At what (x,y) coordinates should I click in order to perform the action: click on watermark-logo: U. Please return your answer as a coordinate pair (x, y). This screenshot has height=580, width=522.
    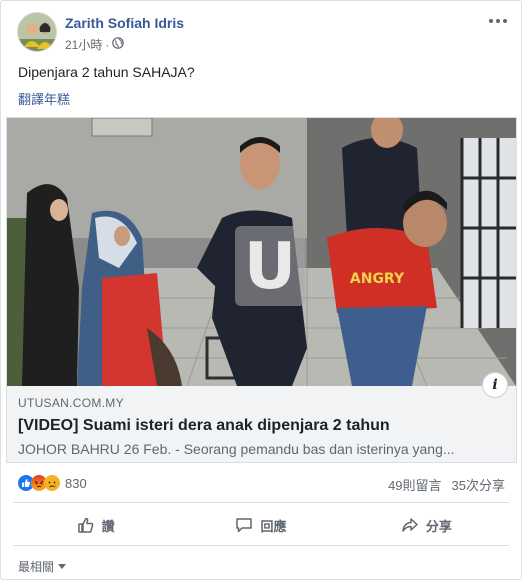
    Looking at the image, I should click on (270, 267).